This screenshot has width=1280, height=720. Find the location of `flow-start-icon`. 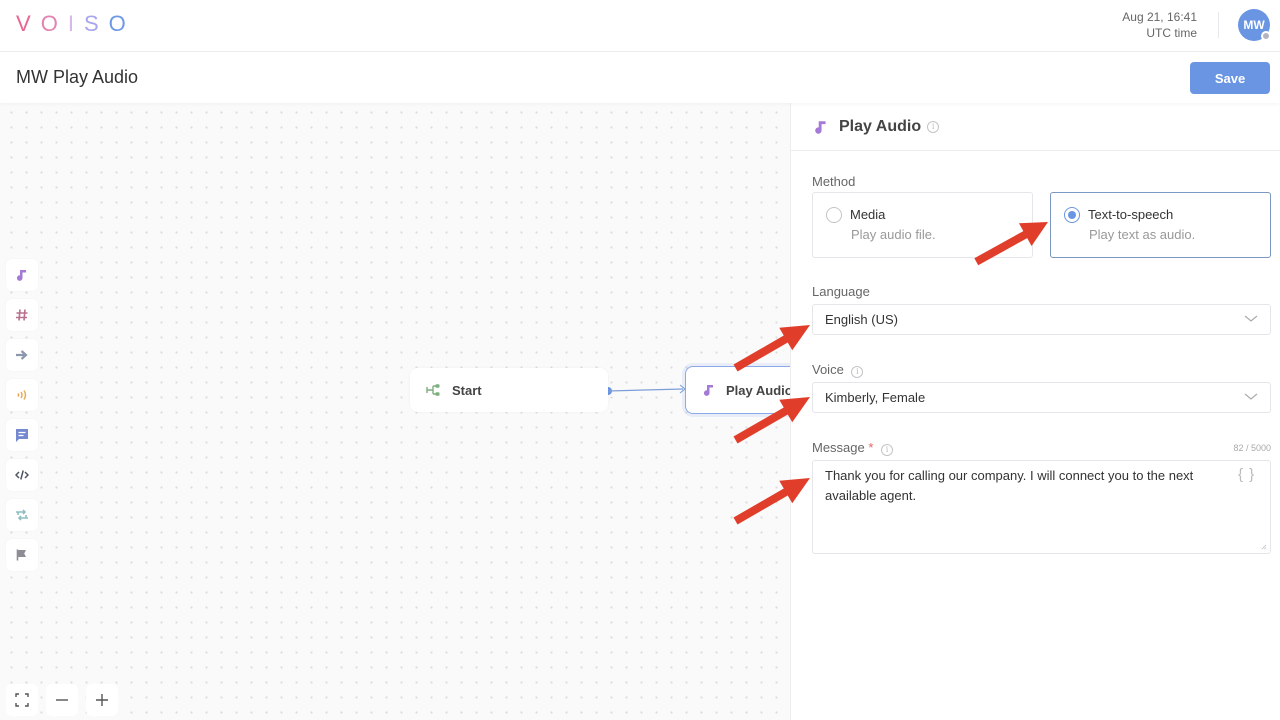

flow-start-icon is located at coordinates (433, 390).